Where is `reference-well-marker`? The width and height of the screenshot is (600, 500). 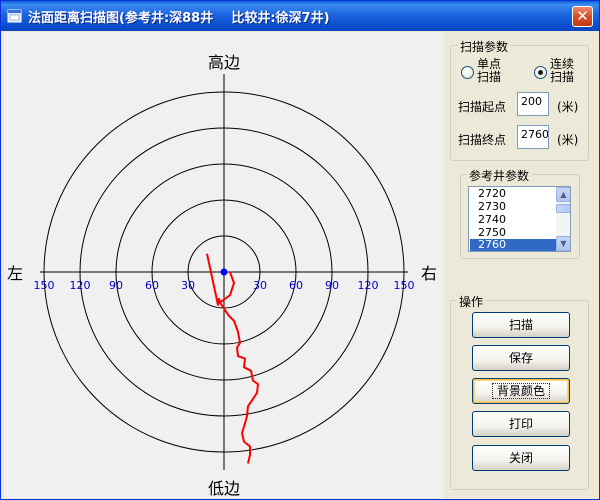 reference-well-marker is located at coordinates (224, 272).